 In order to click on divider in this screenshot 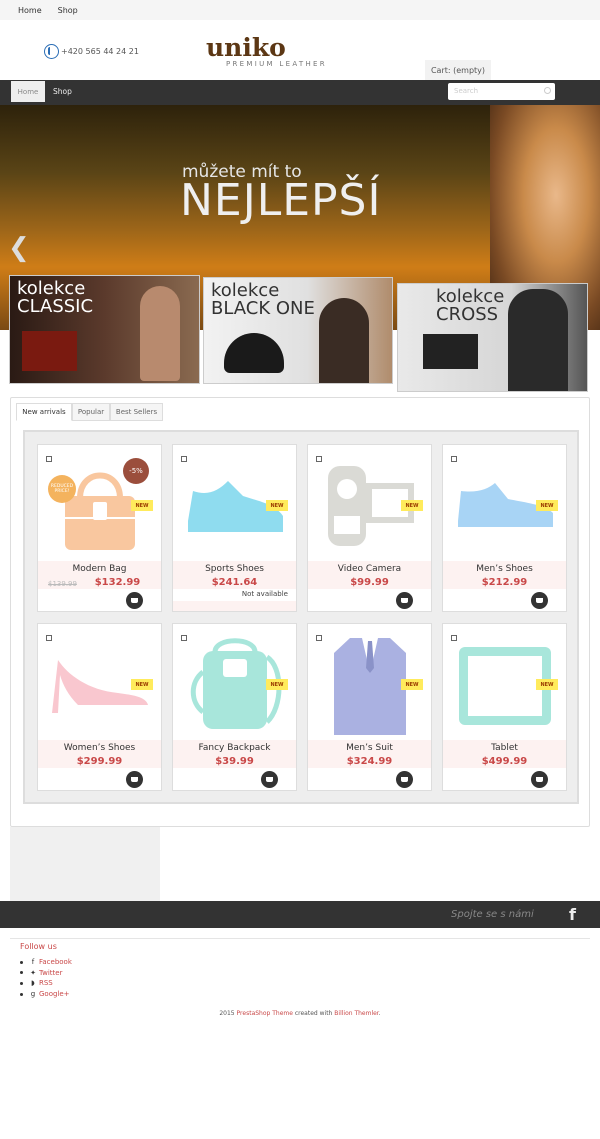, I will do `click(300, 938)`.